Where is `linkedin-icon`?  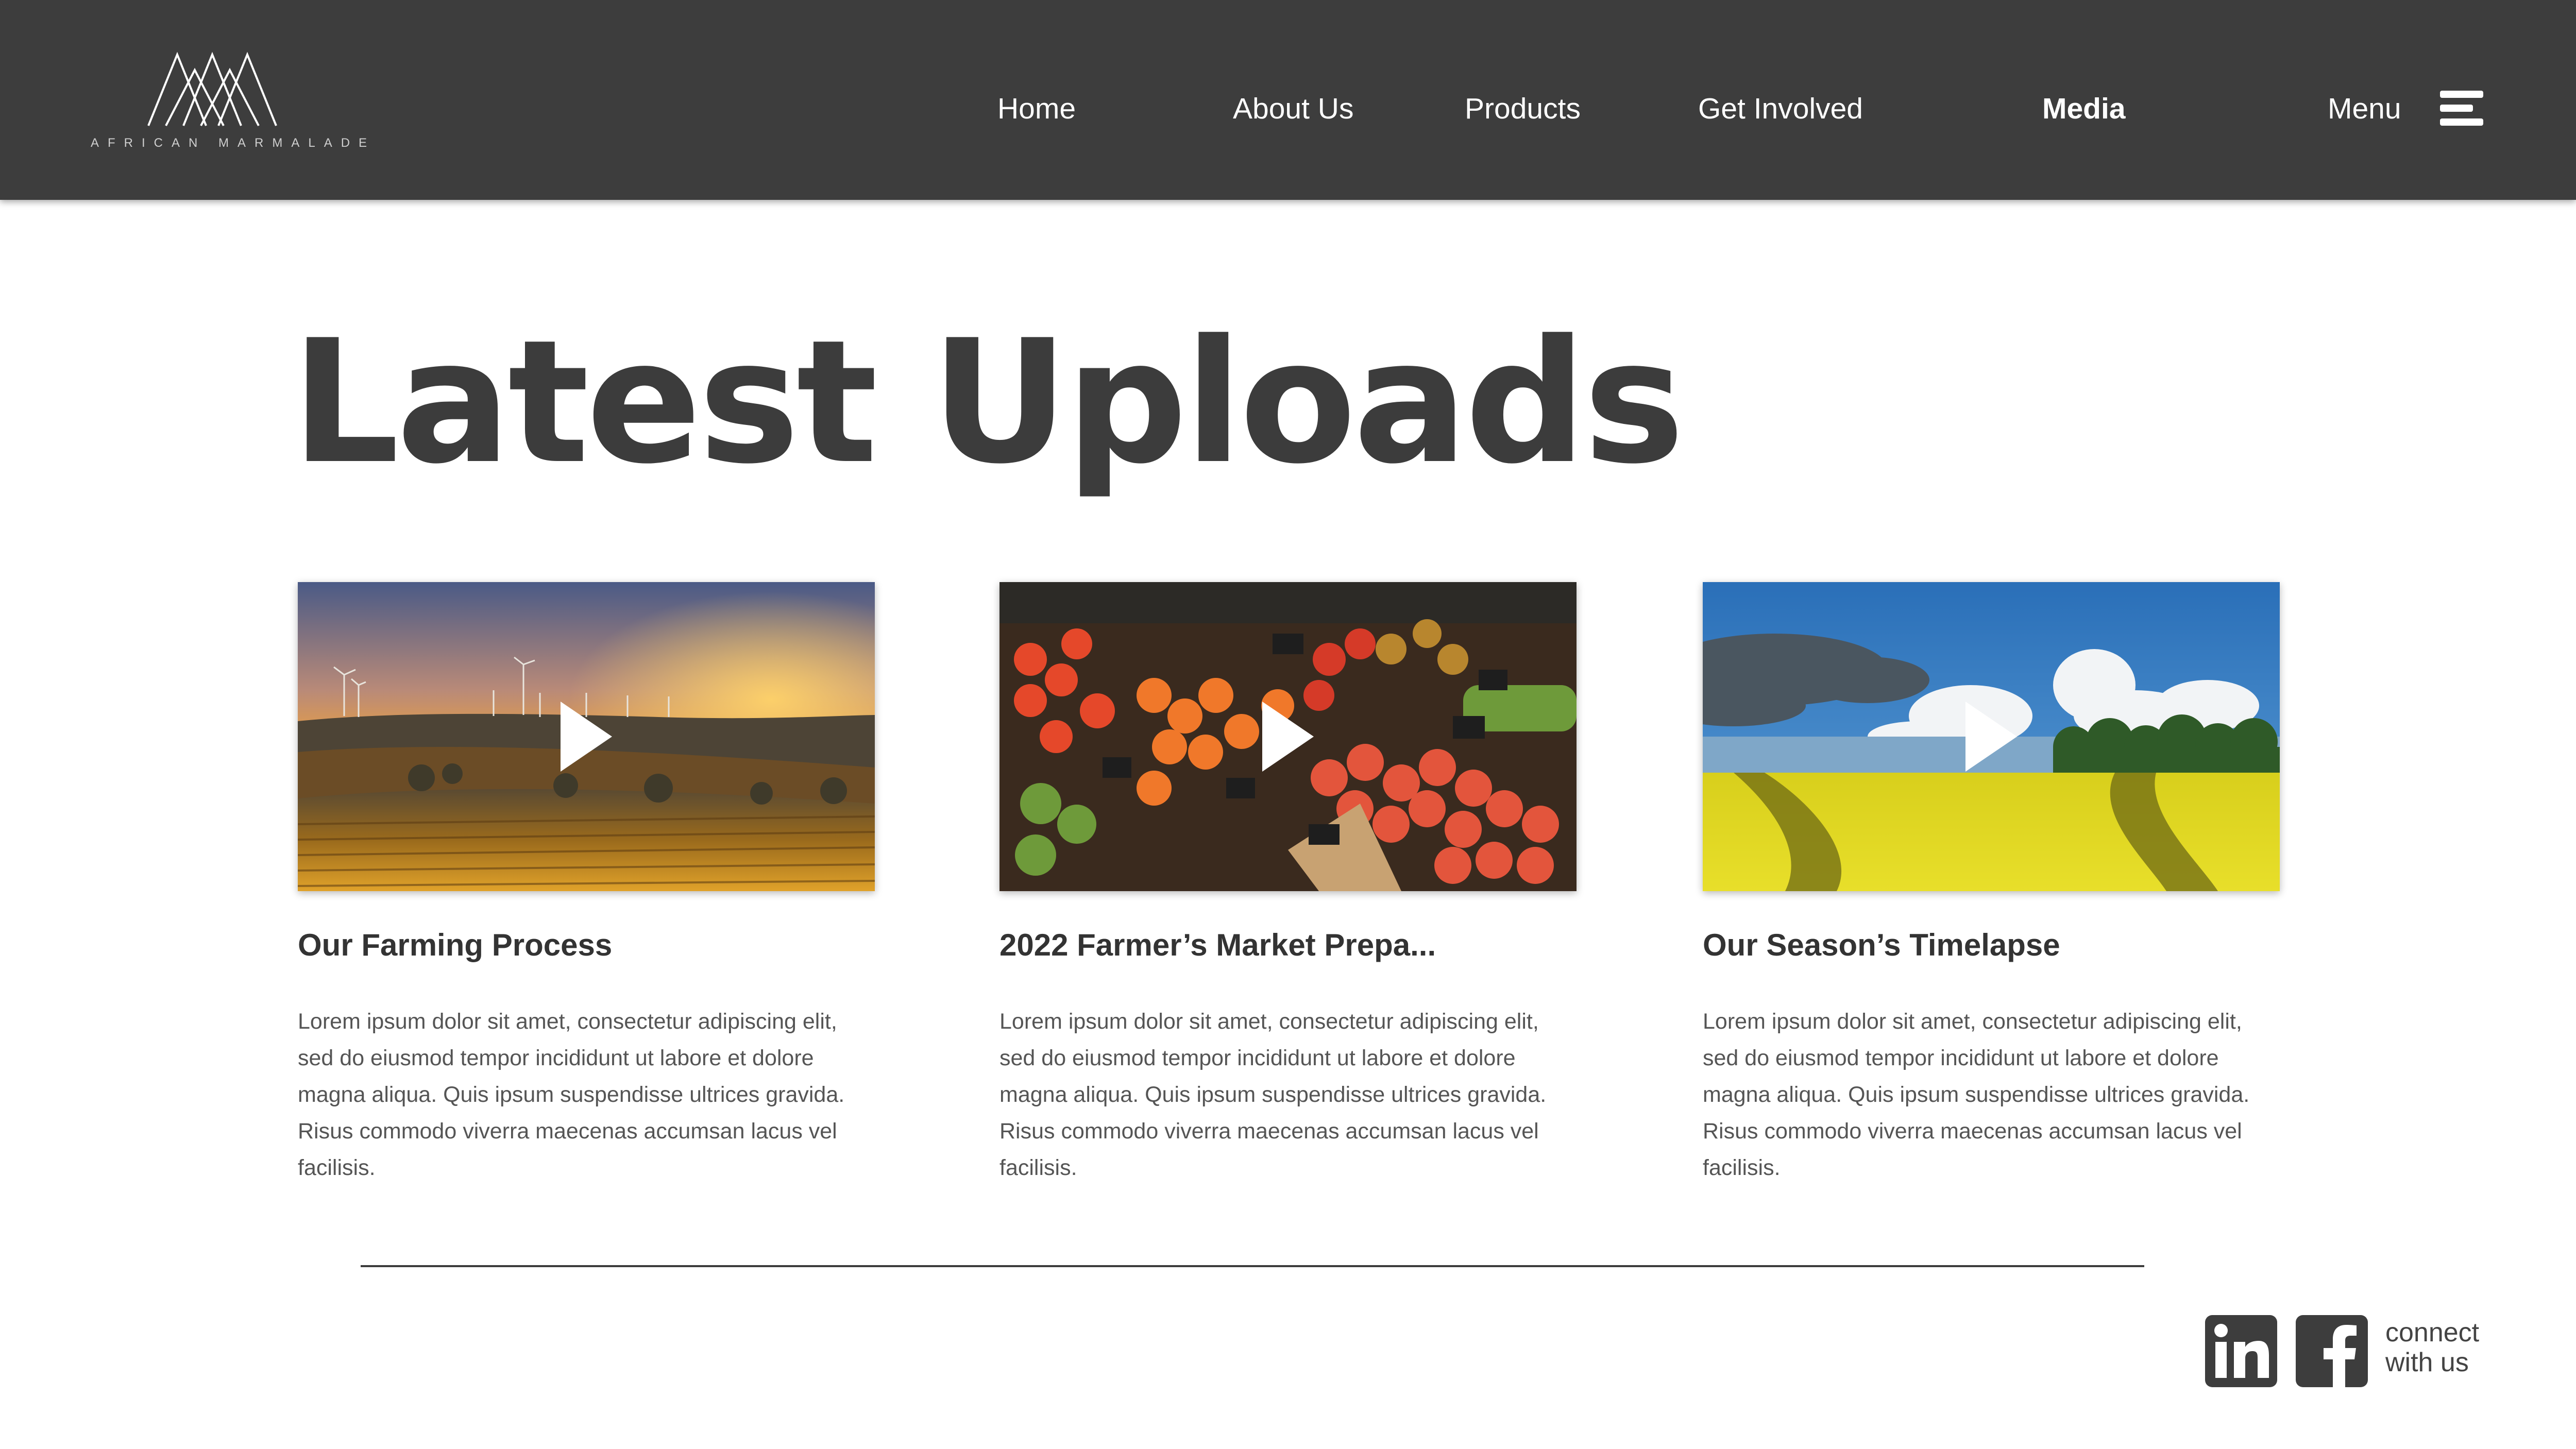
linkedin-icon is located at coordinates (2241, 1351).